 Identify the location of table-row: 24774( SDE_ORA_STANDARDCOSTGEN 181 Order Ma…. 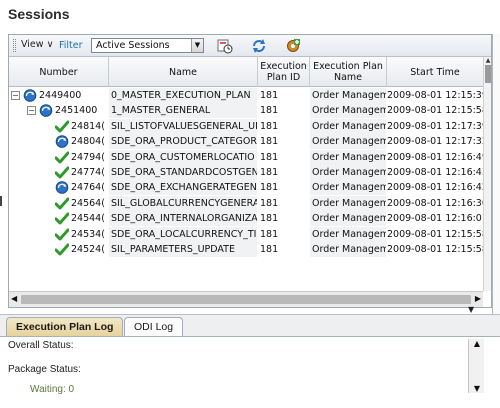
(246, 172).